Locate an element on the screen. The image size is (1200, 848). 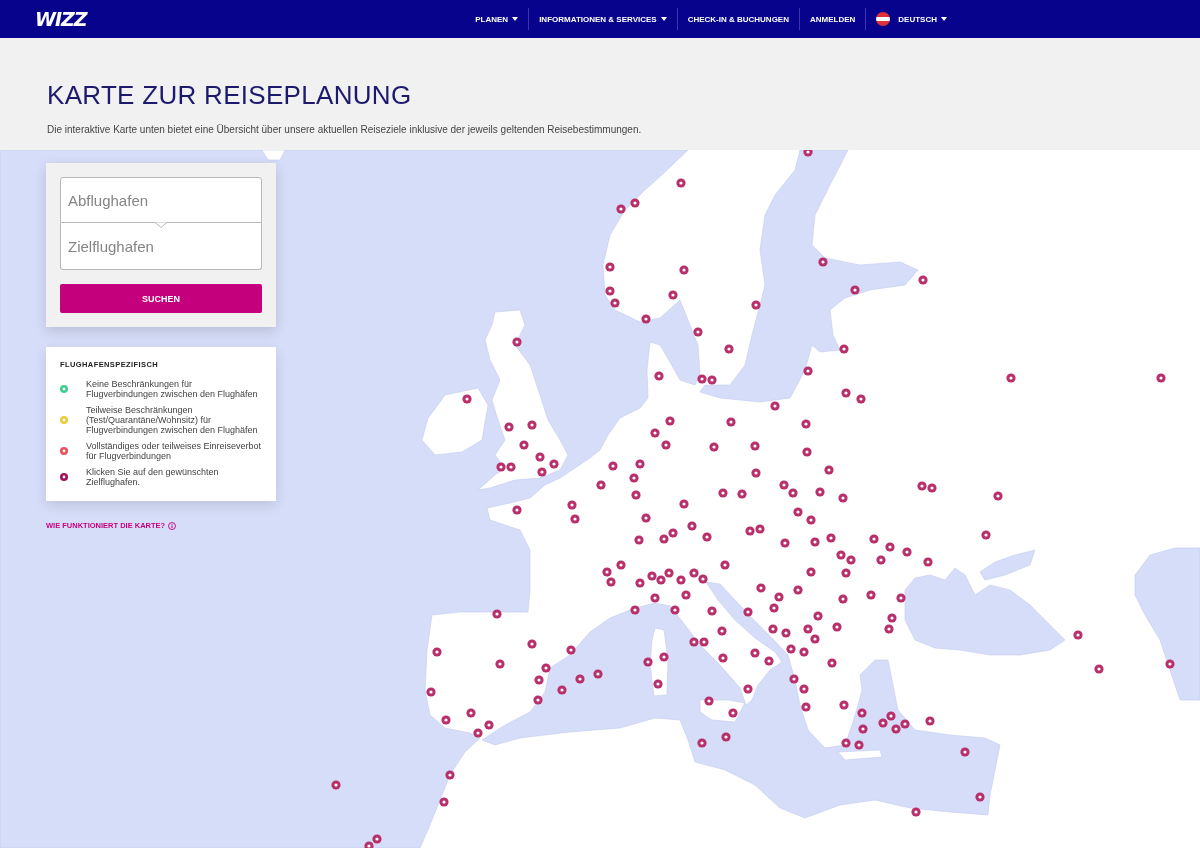
nav-link: PLANEN is located at coordinates (497, 19).